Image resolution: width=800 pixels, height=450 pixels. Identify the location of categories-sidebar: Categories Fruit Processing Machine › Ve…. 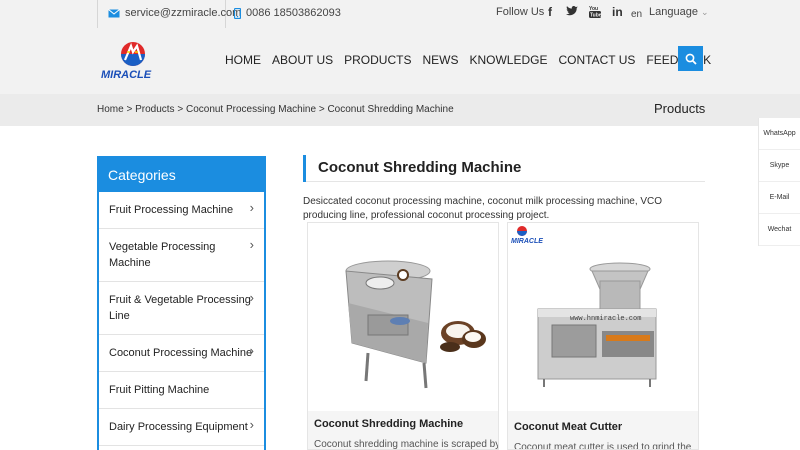
(181, 303).